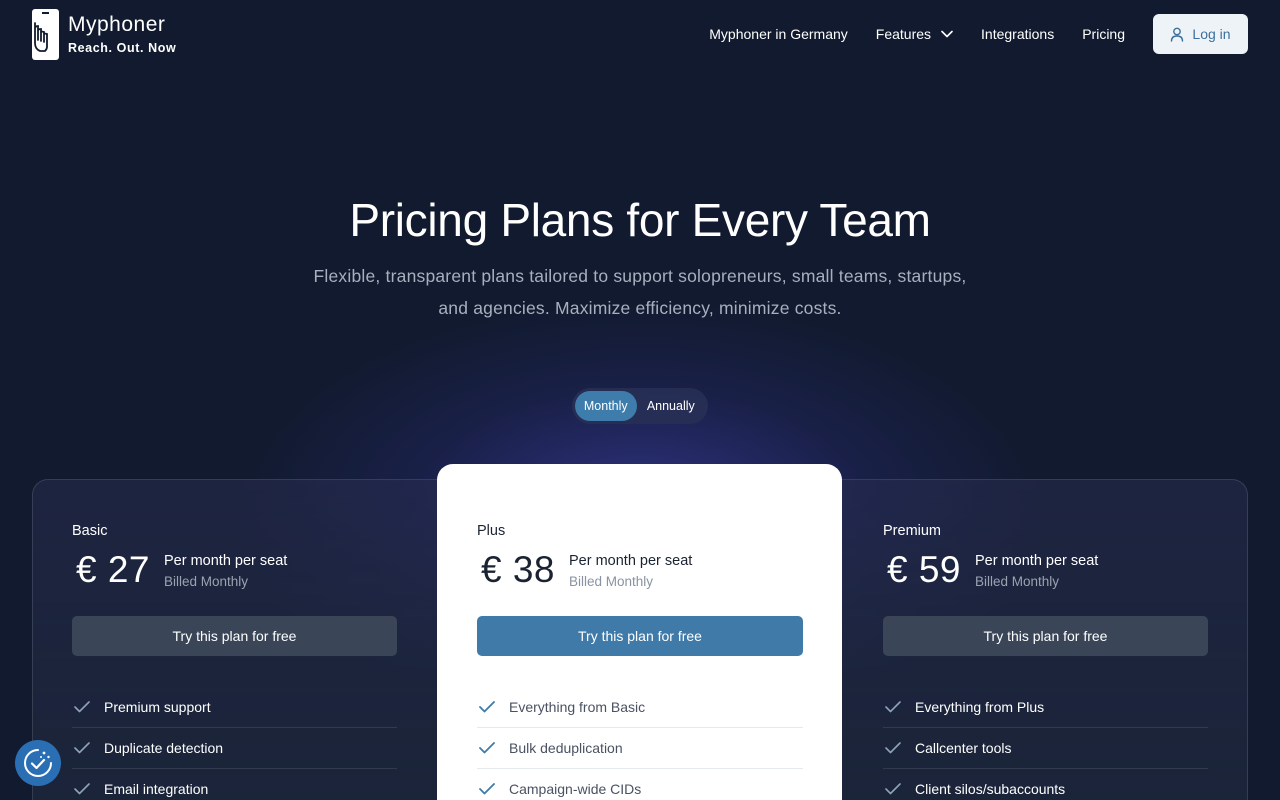 This screenshot has width=1280, height=800. I want to click on feature-label: Duplicate detection, so click(164, 748).